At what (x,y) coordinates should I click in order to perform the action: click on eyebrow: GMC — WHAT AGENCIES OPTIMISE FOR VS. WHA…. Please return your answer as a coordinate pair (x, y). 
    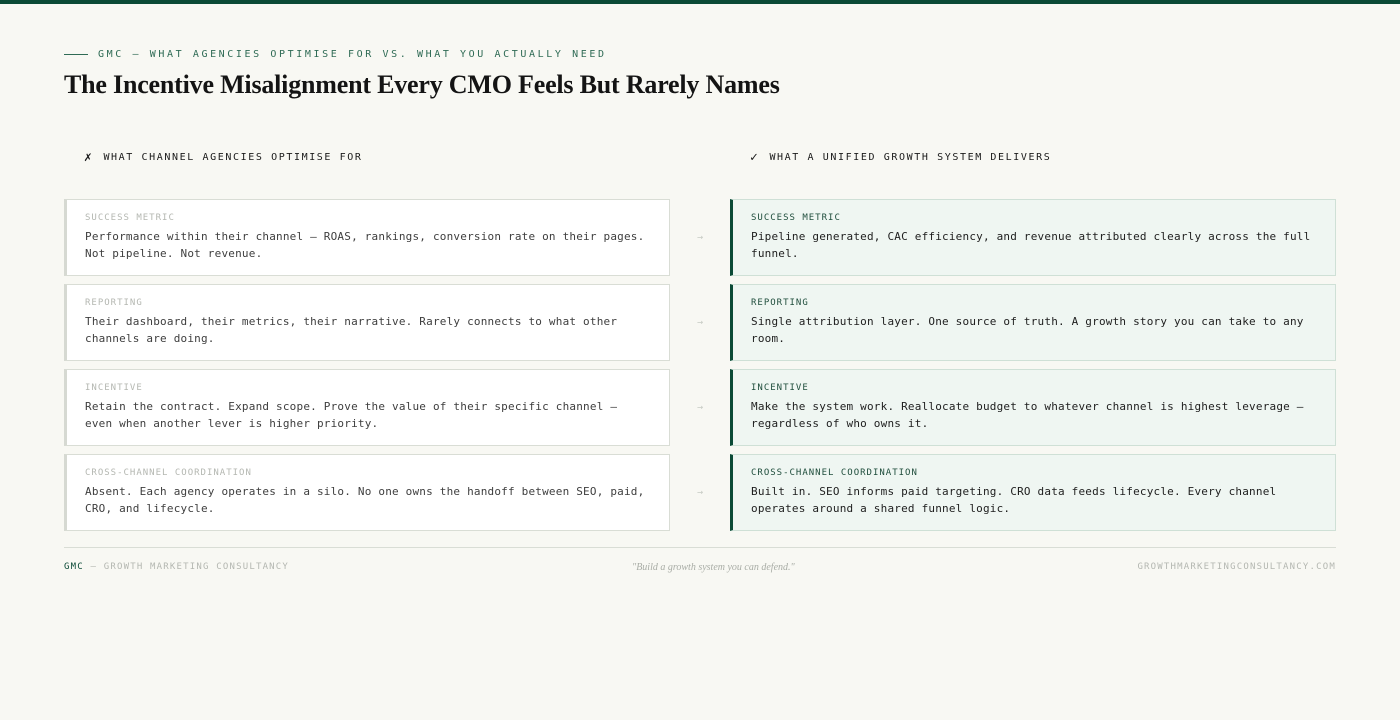
    Looking at the image, I should click on (335, 54).